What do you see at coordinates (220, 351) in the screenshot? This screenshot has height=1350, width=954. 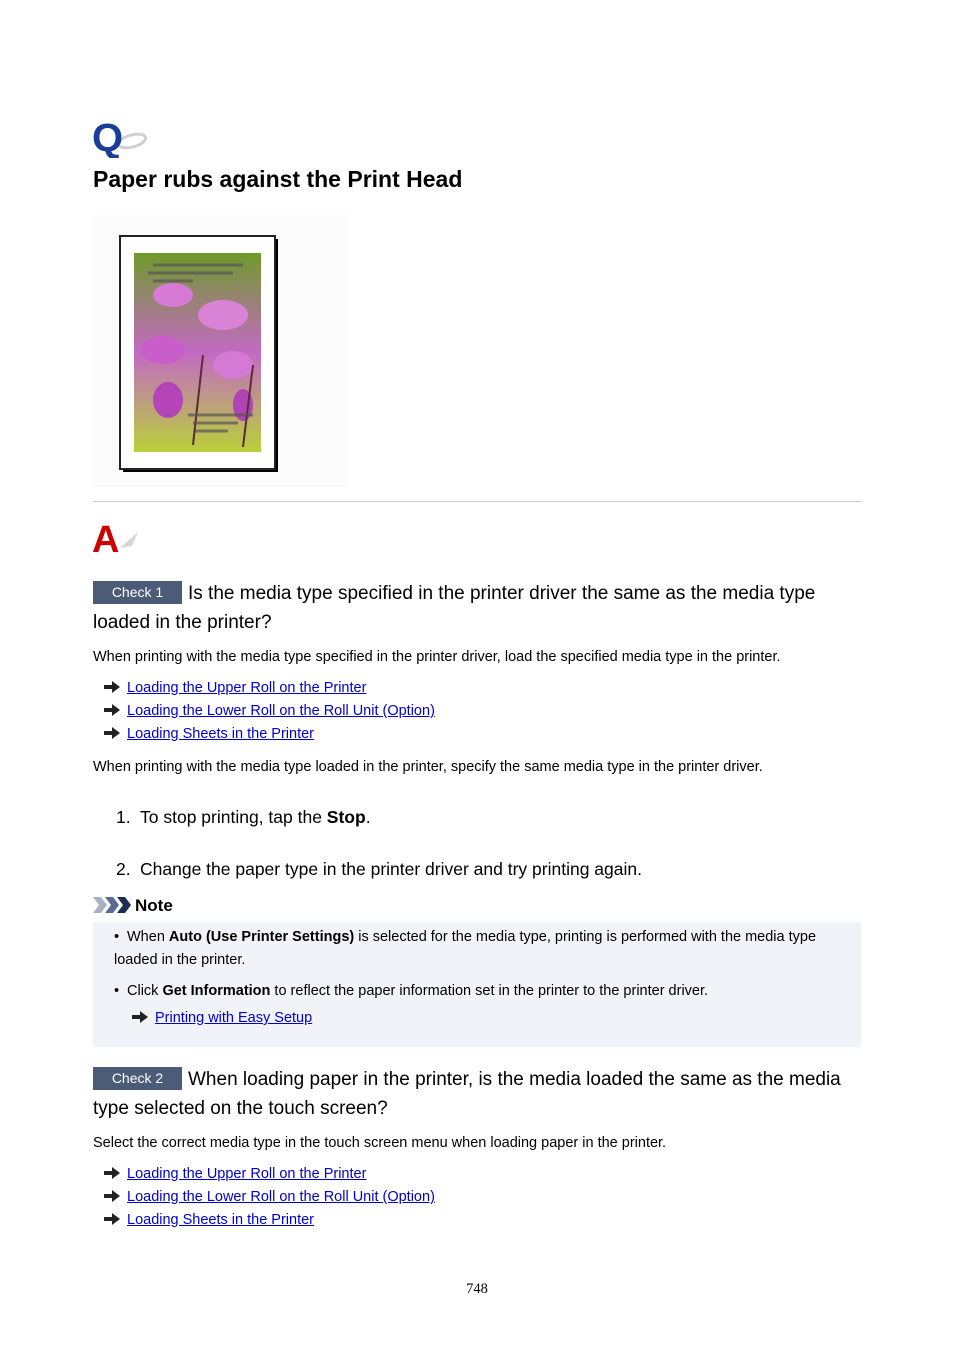 I see `printed-photo-illustration` at bounding box center [220, 351].